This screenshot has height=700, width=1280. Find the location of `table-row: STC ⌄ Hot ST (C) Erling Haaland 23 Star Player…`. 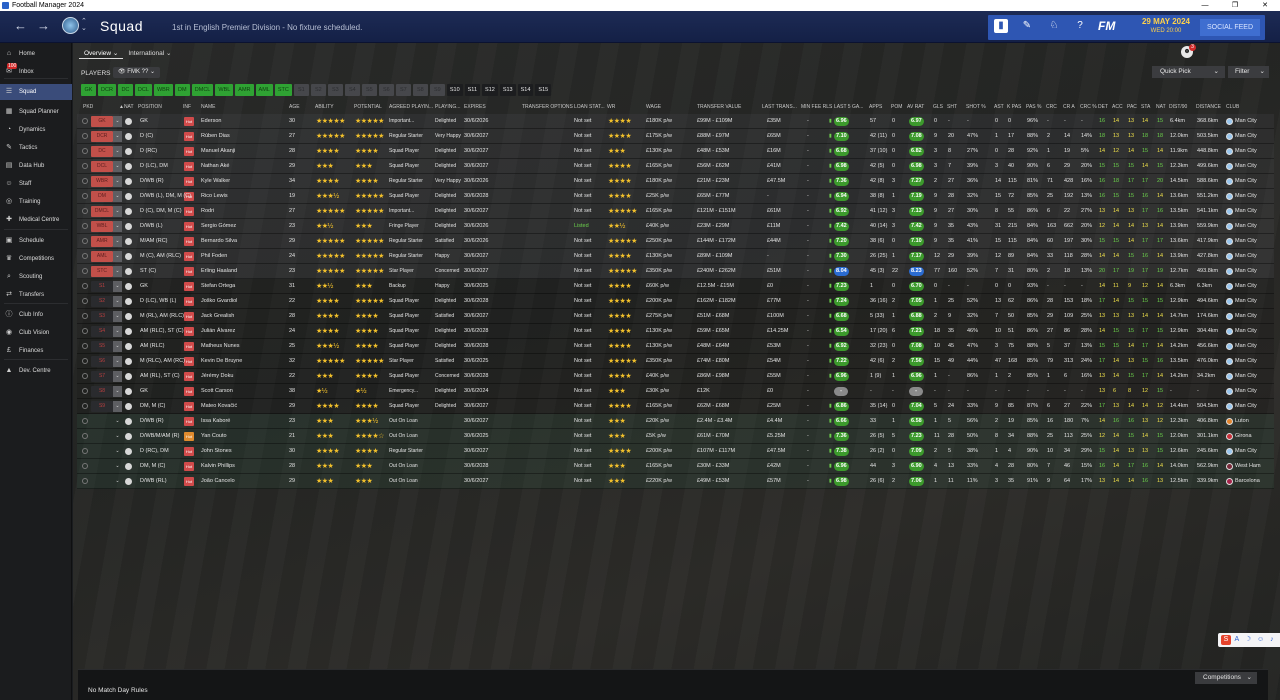

table-row: STC ⌄ Hot ST (C) Erling Haaland 23 Star Player… is located at coordinates (675, 271).